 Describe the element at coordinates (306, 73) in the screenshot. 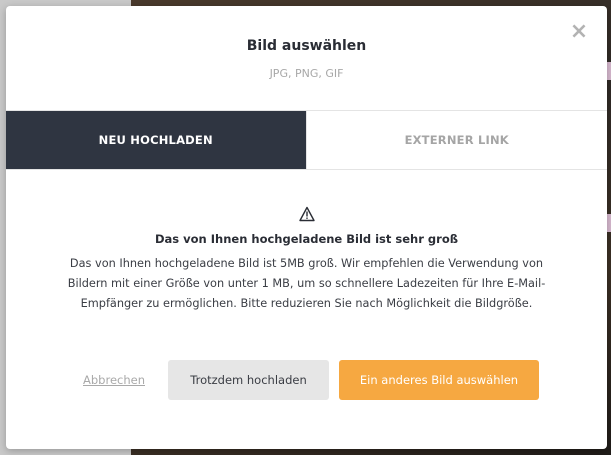

I see `allowed-formats: JPG, PNG, GIF` at that location.